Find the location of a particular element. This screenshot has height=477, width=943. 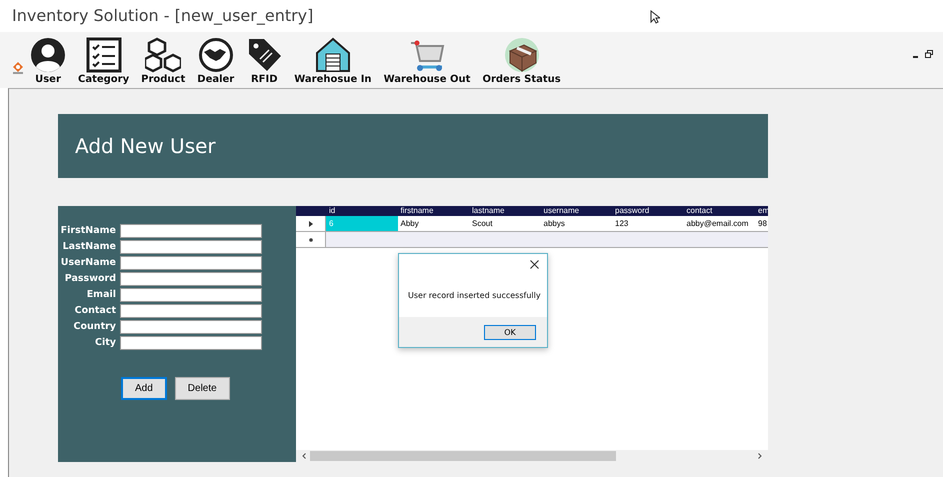

toolbar-button: RFID is located at coordinates (264, 61).